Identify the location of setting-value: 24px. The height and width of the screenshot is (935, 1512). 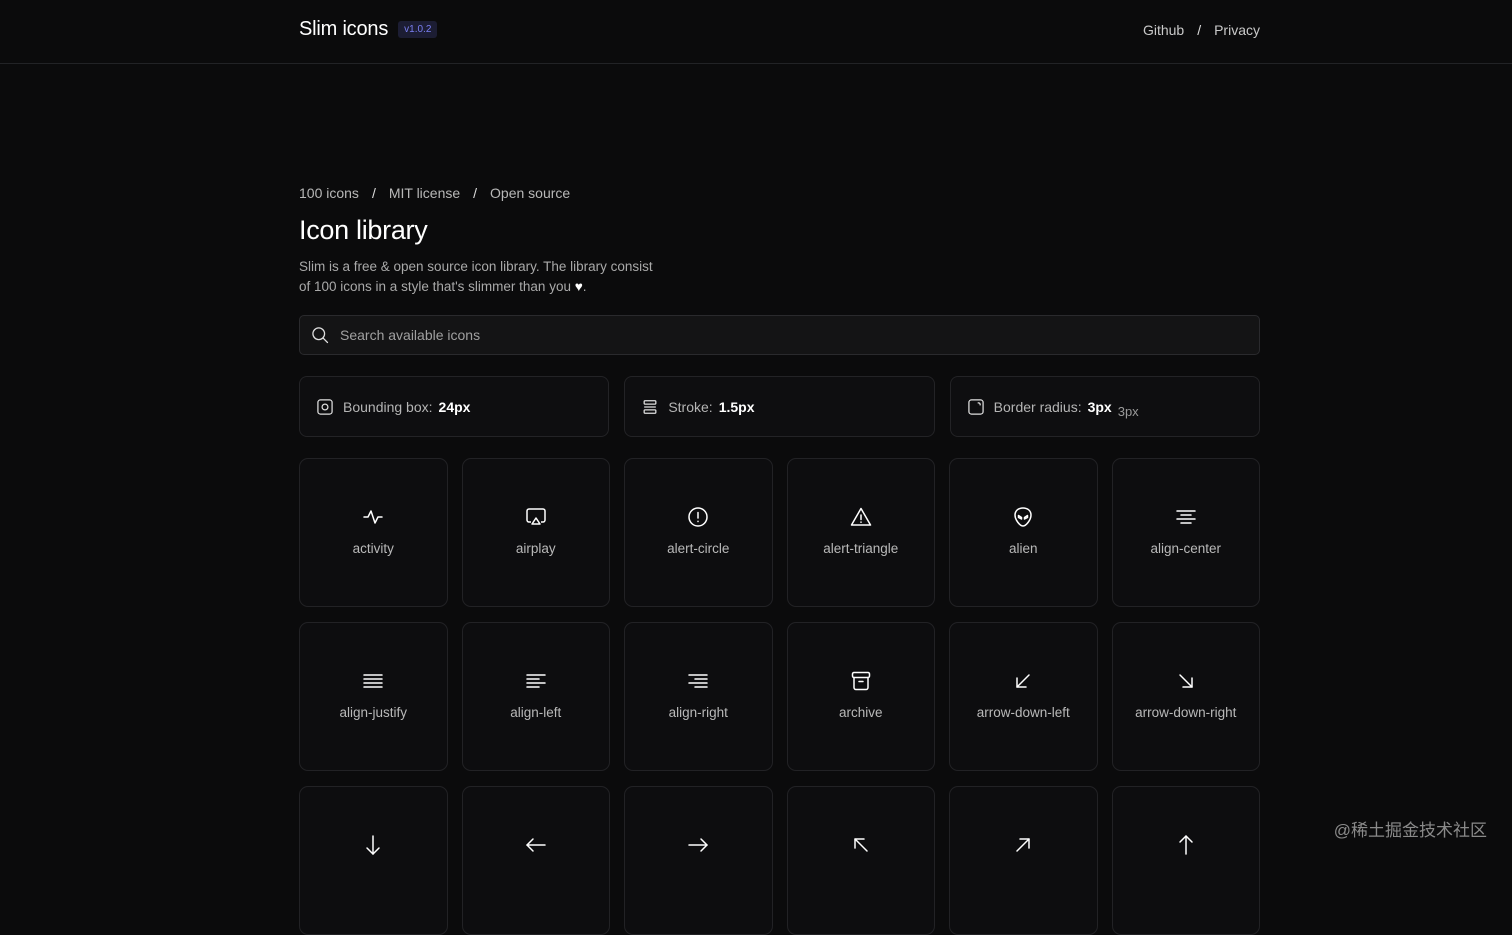
(455, 407).